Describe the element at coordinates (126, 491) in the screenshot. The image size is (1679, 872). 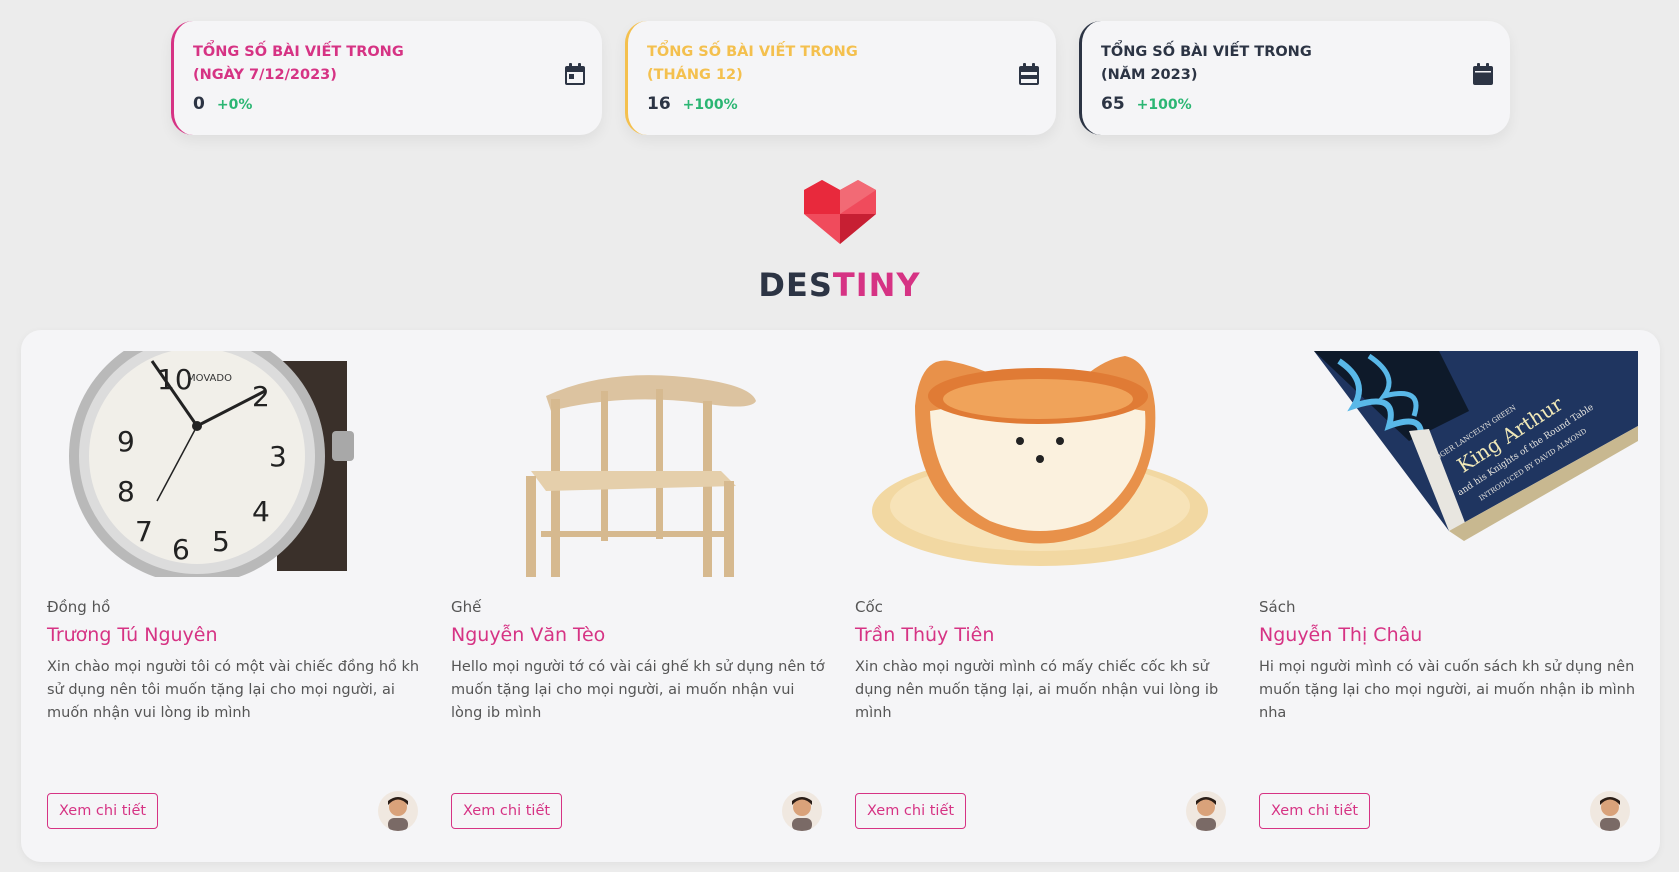
I see `svg-text: 8` at that location.